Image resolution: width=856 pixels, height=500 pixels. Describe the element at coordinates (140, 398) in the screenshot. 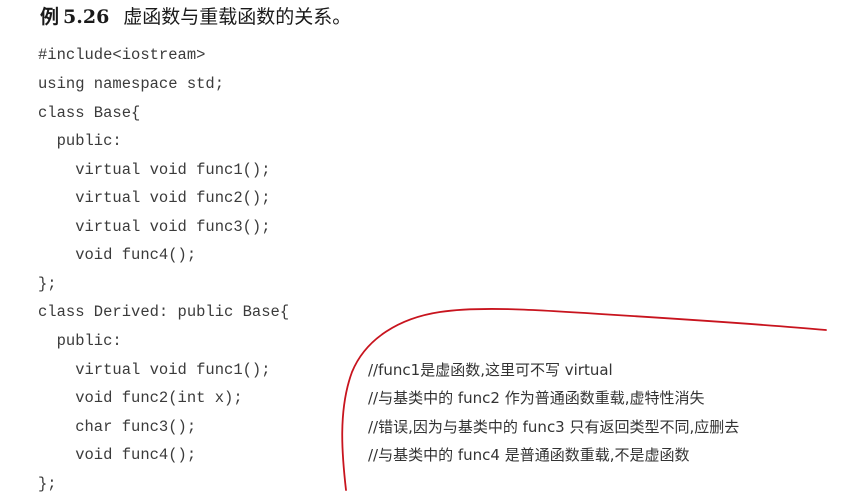

I see `code-line: void func2(int x);` at that location.